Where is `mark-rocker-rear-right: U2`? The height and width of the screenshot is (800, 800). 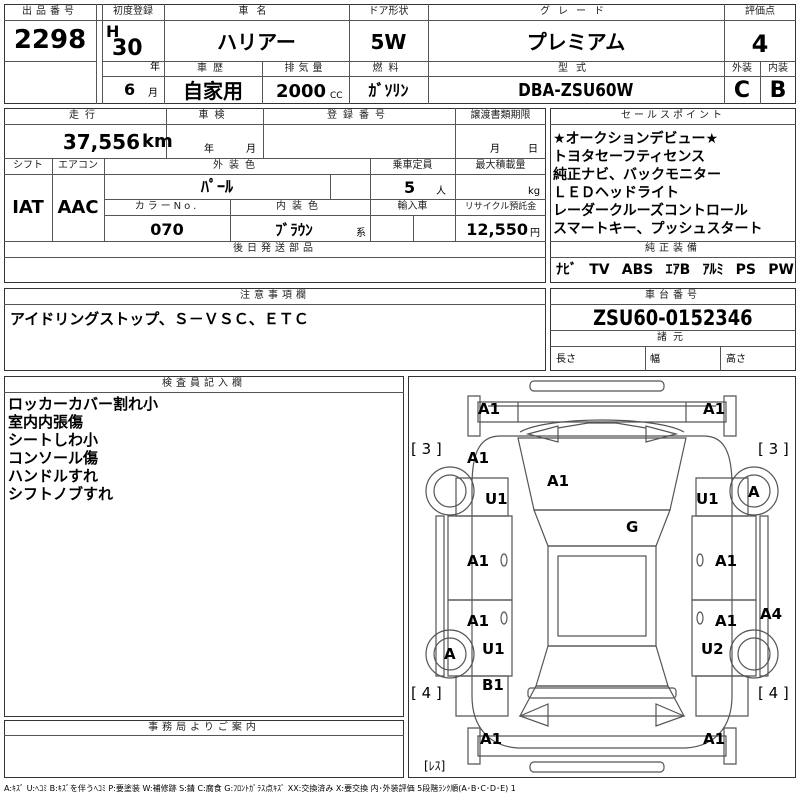 mark-rocker-rear-right: U2 is located at coordinates (712, 649).